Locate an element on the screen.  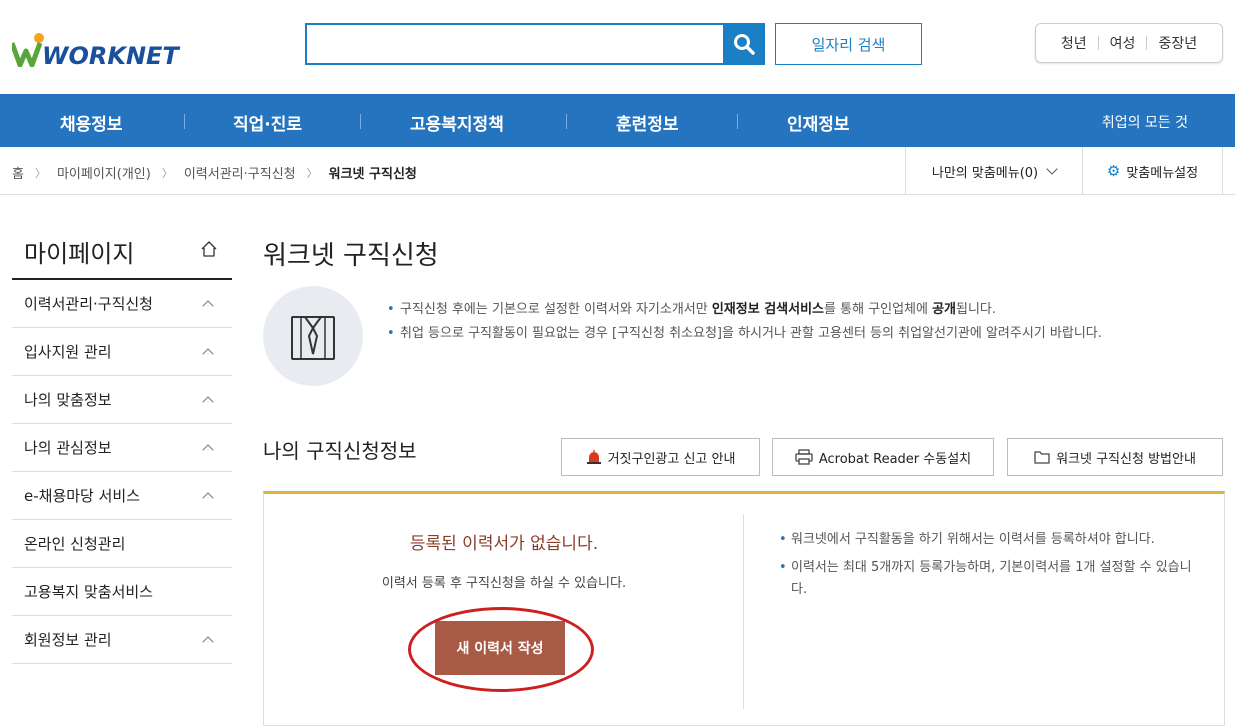
chevron-down-icon is located at coordinates (1052, 169).